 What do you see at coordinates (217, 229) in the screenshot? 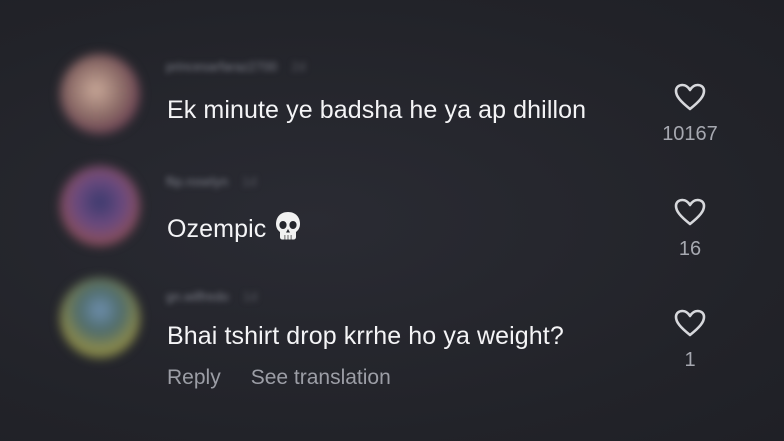
I see `comment-text-content: Ozempic` at bounding box center [217, 229].